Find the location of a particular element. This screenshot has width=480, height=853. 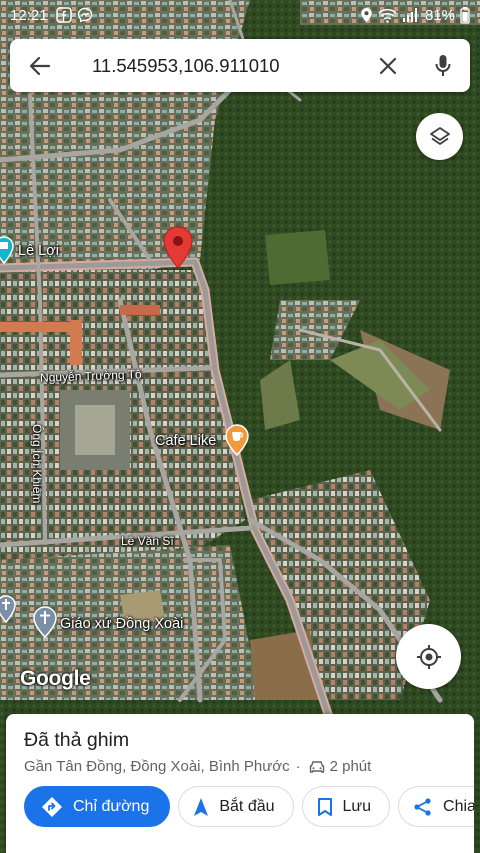

my-location-crosshair-icon is located at coordinates (428, 656).